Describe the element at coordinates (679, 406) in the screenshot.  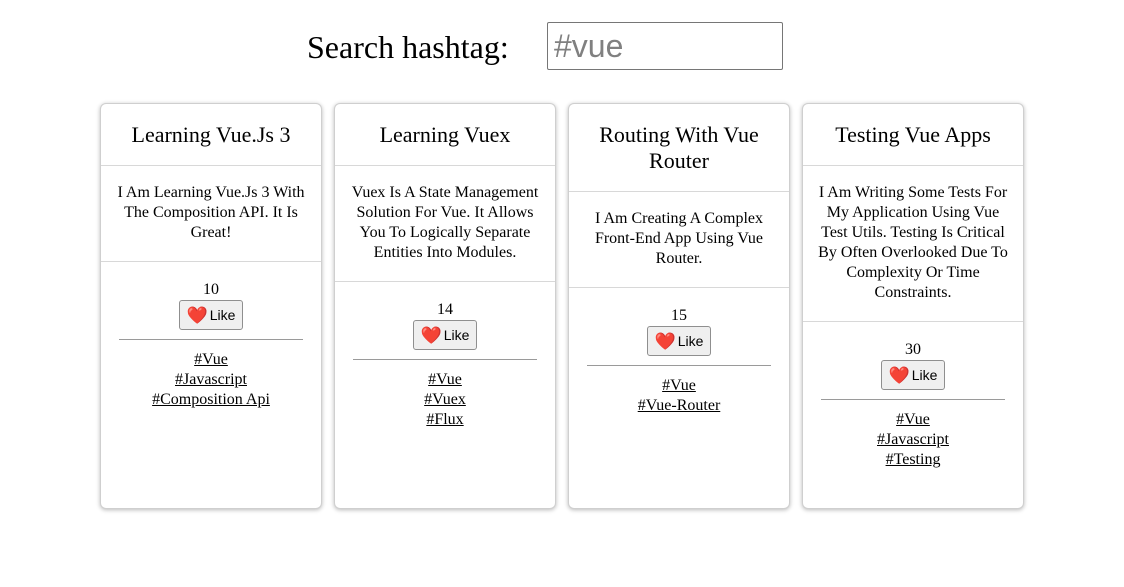
I see `hashtag-link: #Vue-Router` at that location.